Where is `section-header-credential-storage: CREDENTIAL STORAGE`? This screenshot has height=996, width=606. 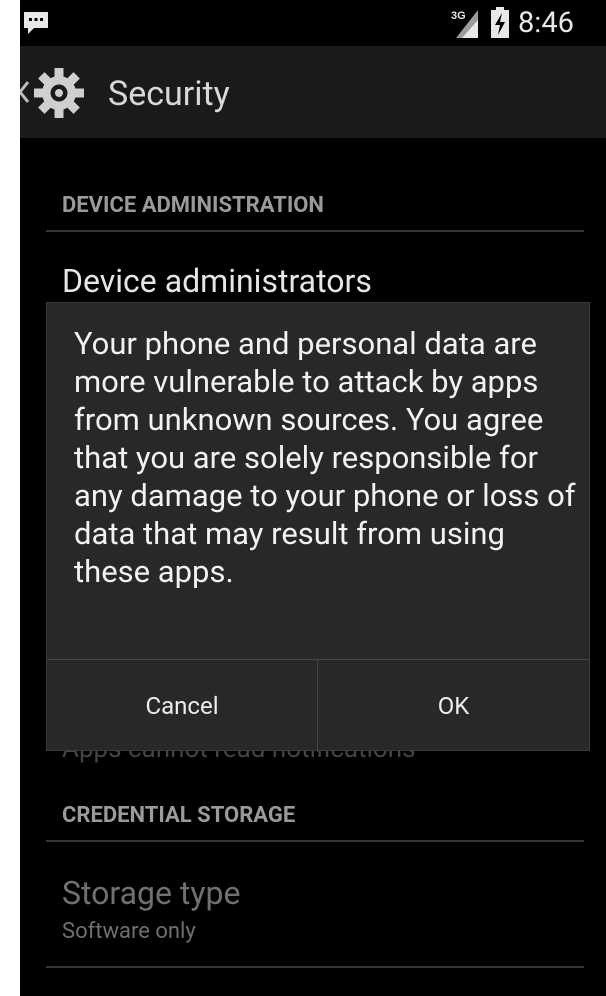
section-header-credential-storage: CREDENTIAL STORAGE is located at coordinates (179, 815).